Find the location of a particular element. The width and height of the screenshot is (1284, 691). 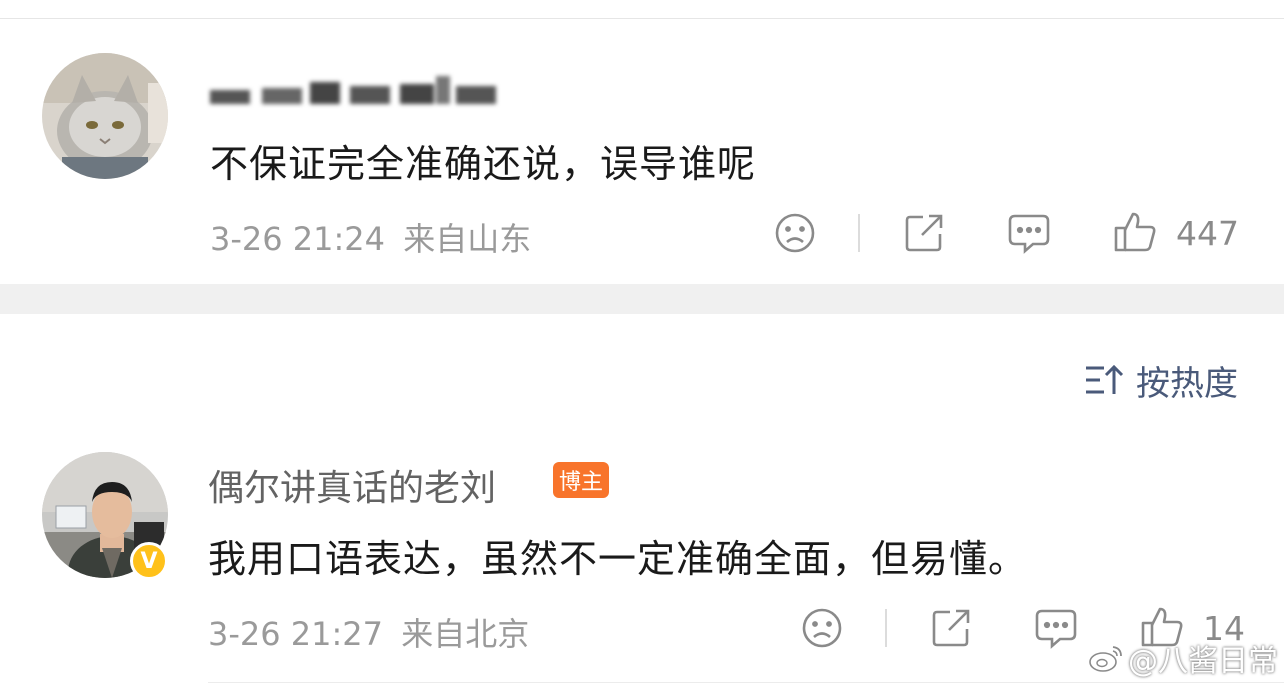

avatar is located at coordinates (105, 116).